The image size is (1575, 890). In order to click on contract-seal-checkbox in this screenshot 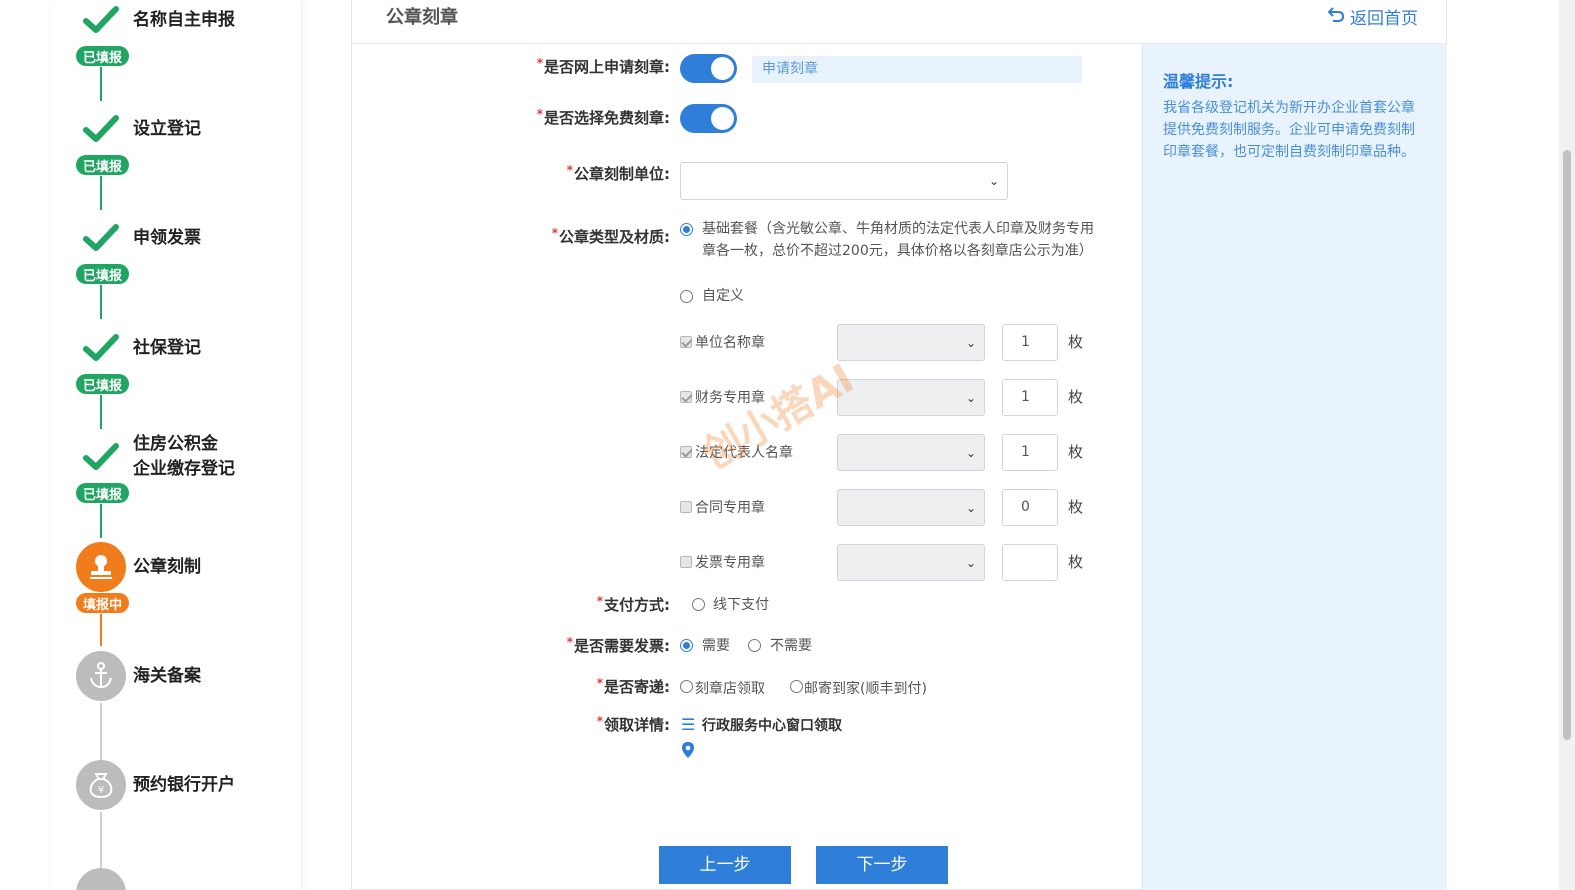, I will do `click(686, 507)`.